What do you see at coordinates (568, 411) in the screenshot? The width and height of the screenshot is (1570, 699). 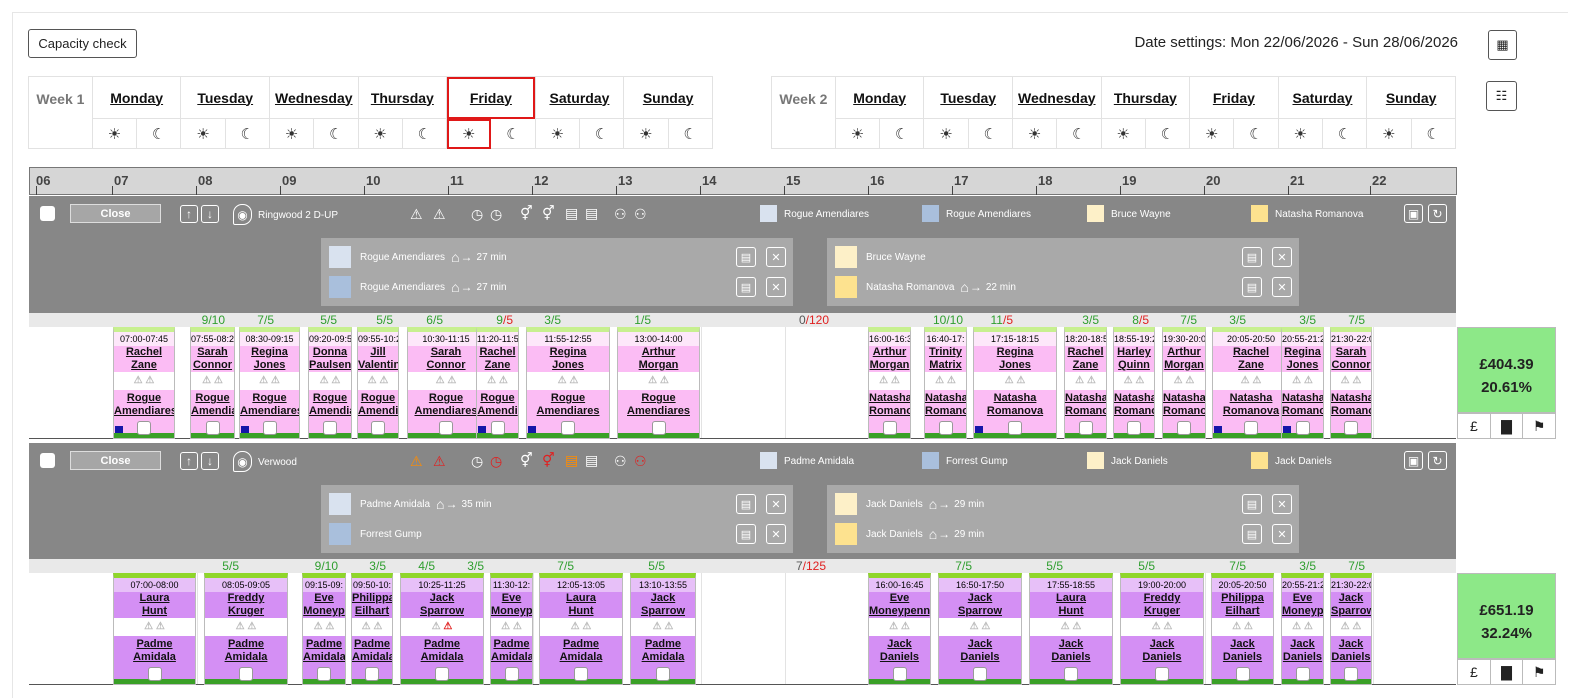 I see `client-last-name: Amendiares` at bounding box center [568, 411].